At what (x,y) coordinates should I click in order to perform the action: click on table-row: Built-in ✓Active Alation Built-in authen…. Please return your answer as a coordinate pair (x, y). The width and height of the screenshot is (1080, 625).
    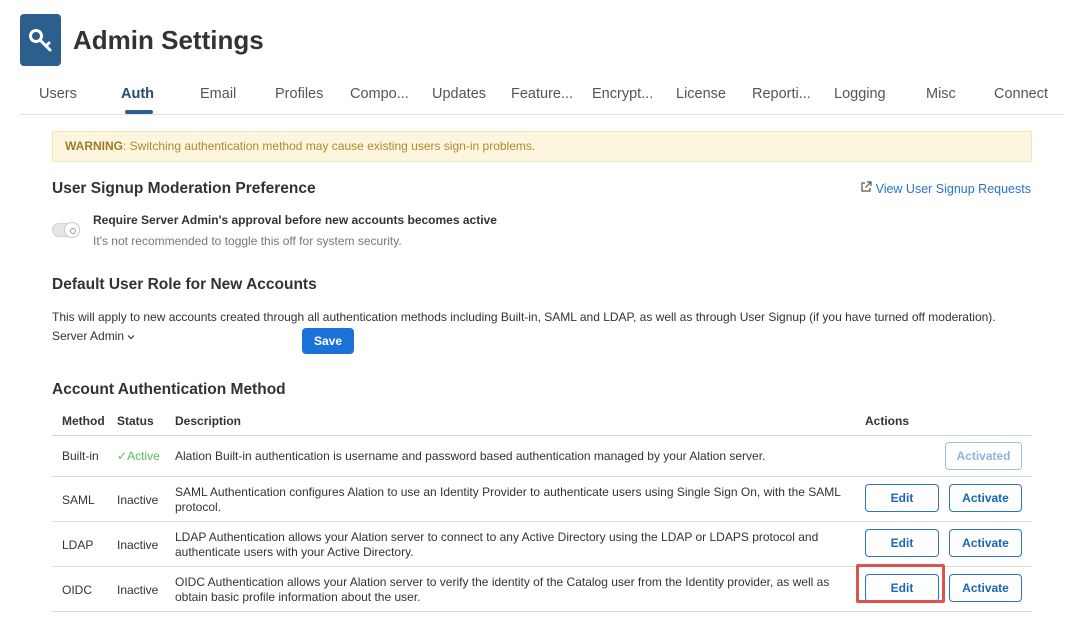
    Looking at the image, I should click on (542, 456).